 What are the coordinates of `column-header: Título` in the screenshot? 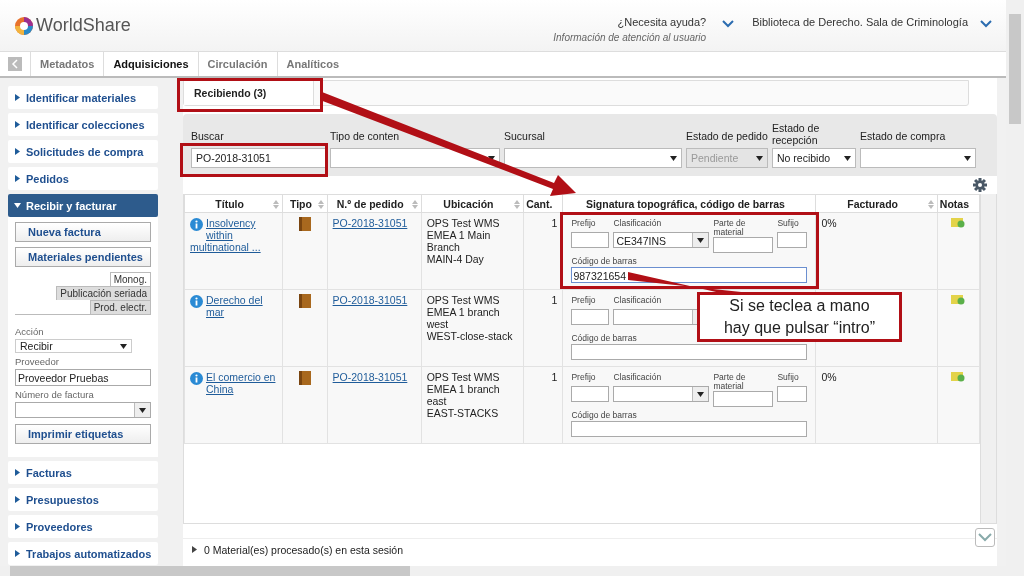 It's located at (233, 203).